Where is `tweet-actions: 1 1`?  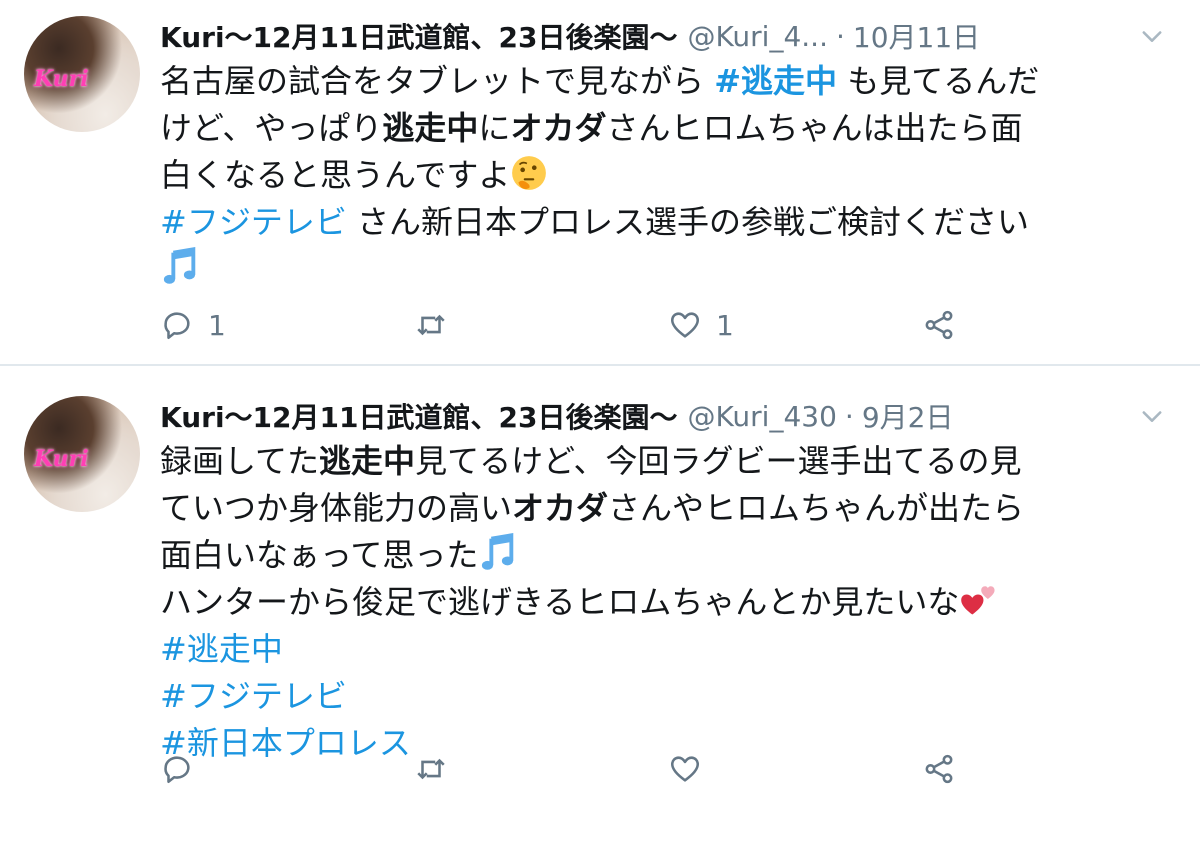 tweet-actions: 1 1 is located at coordinates (570, 328).